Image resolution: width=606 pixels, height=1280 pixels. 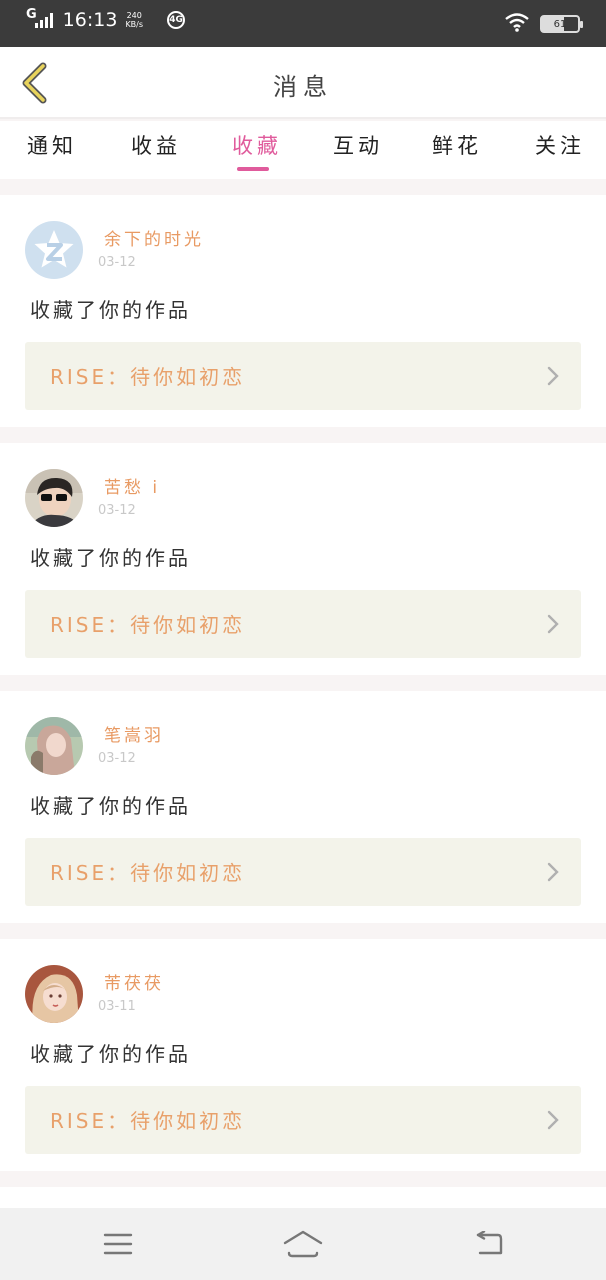 I want to click on return-icon, so click(x=489, y=1243).